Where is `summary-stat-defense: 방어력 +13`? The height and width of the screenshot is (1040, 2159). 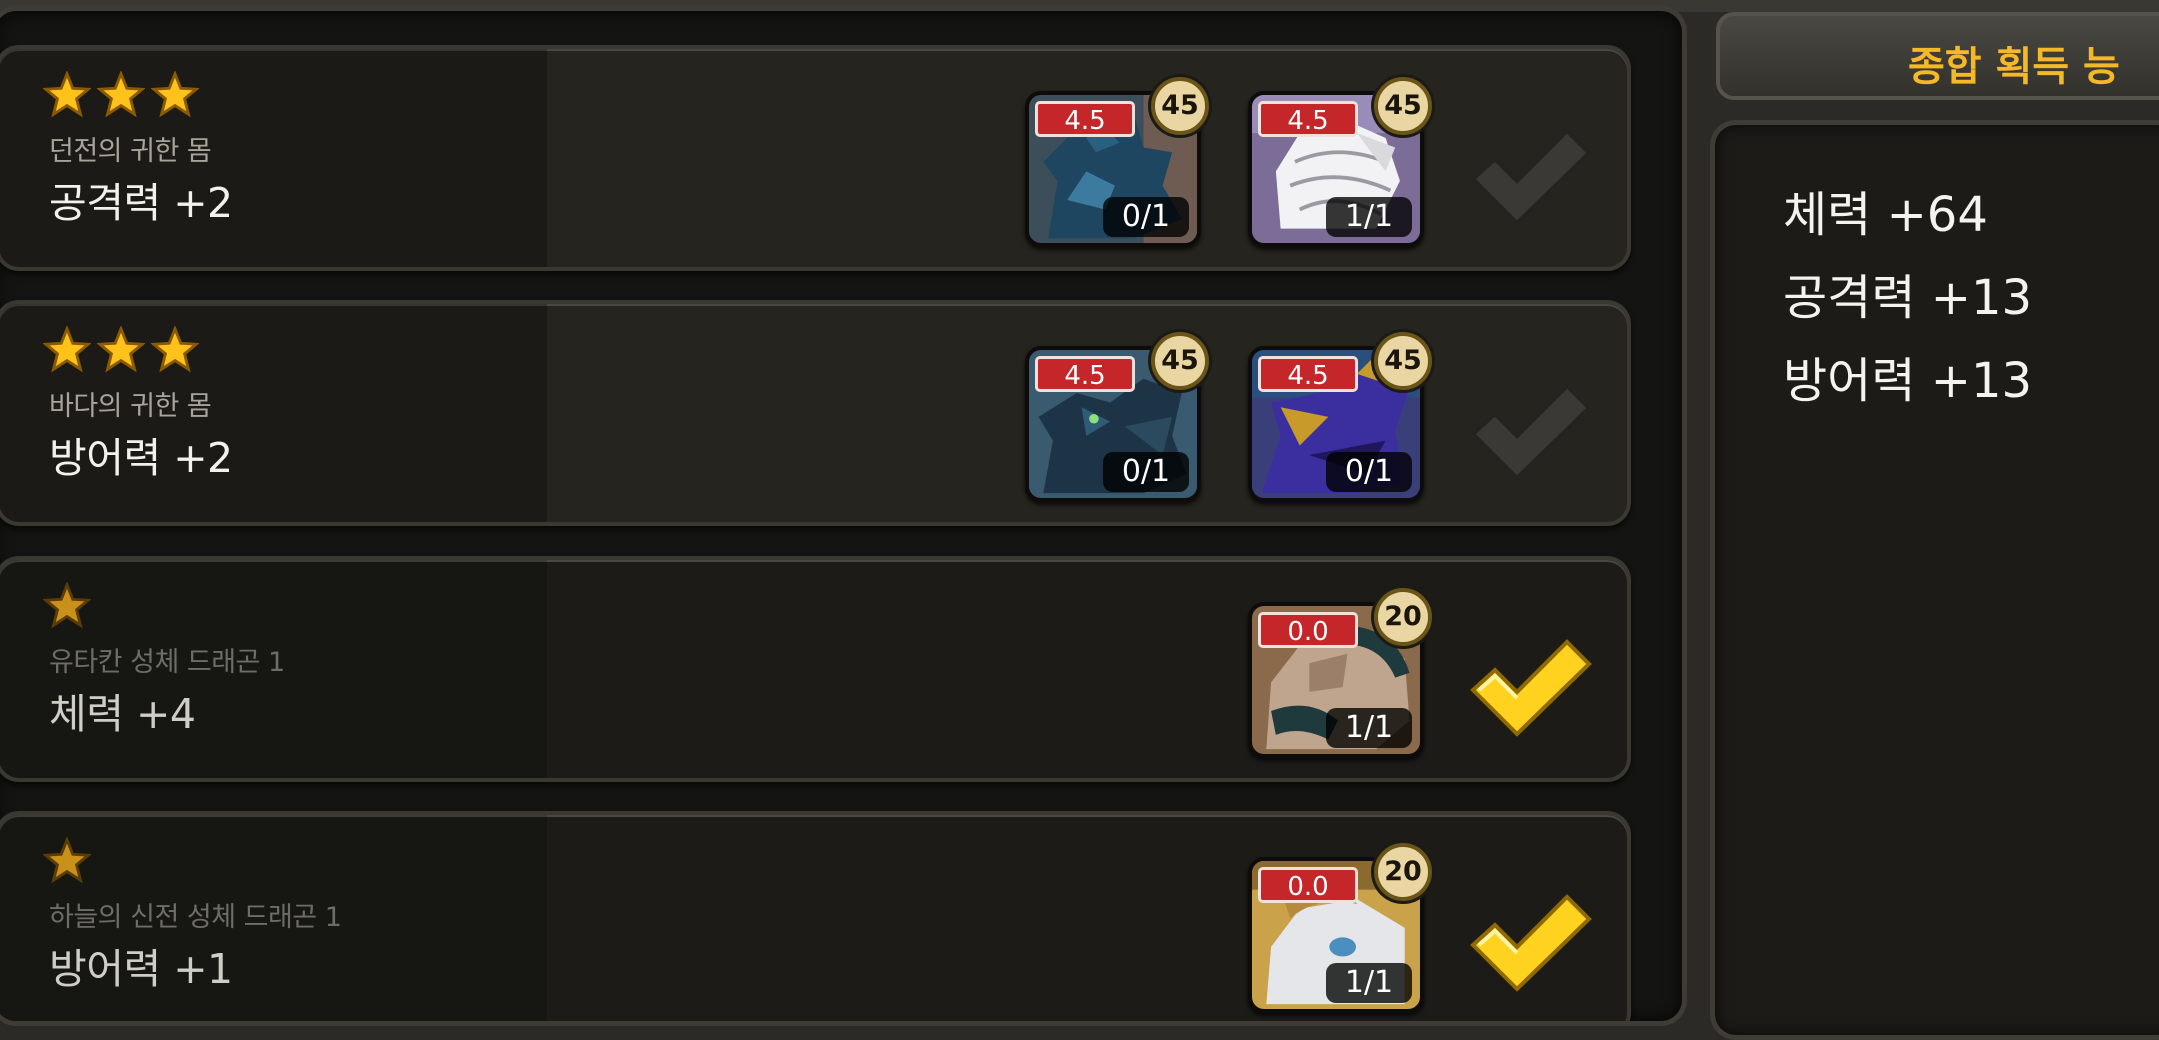
summary-stat-defense: 방어력 +13 is located at coordinates (1908, 381).